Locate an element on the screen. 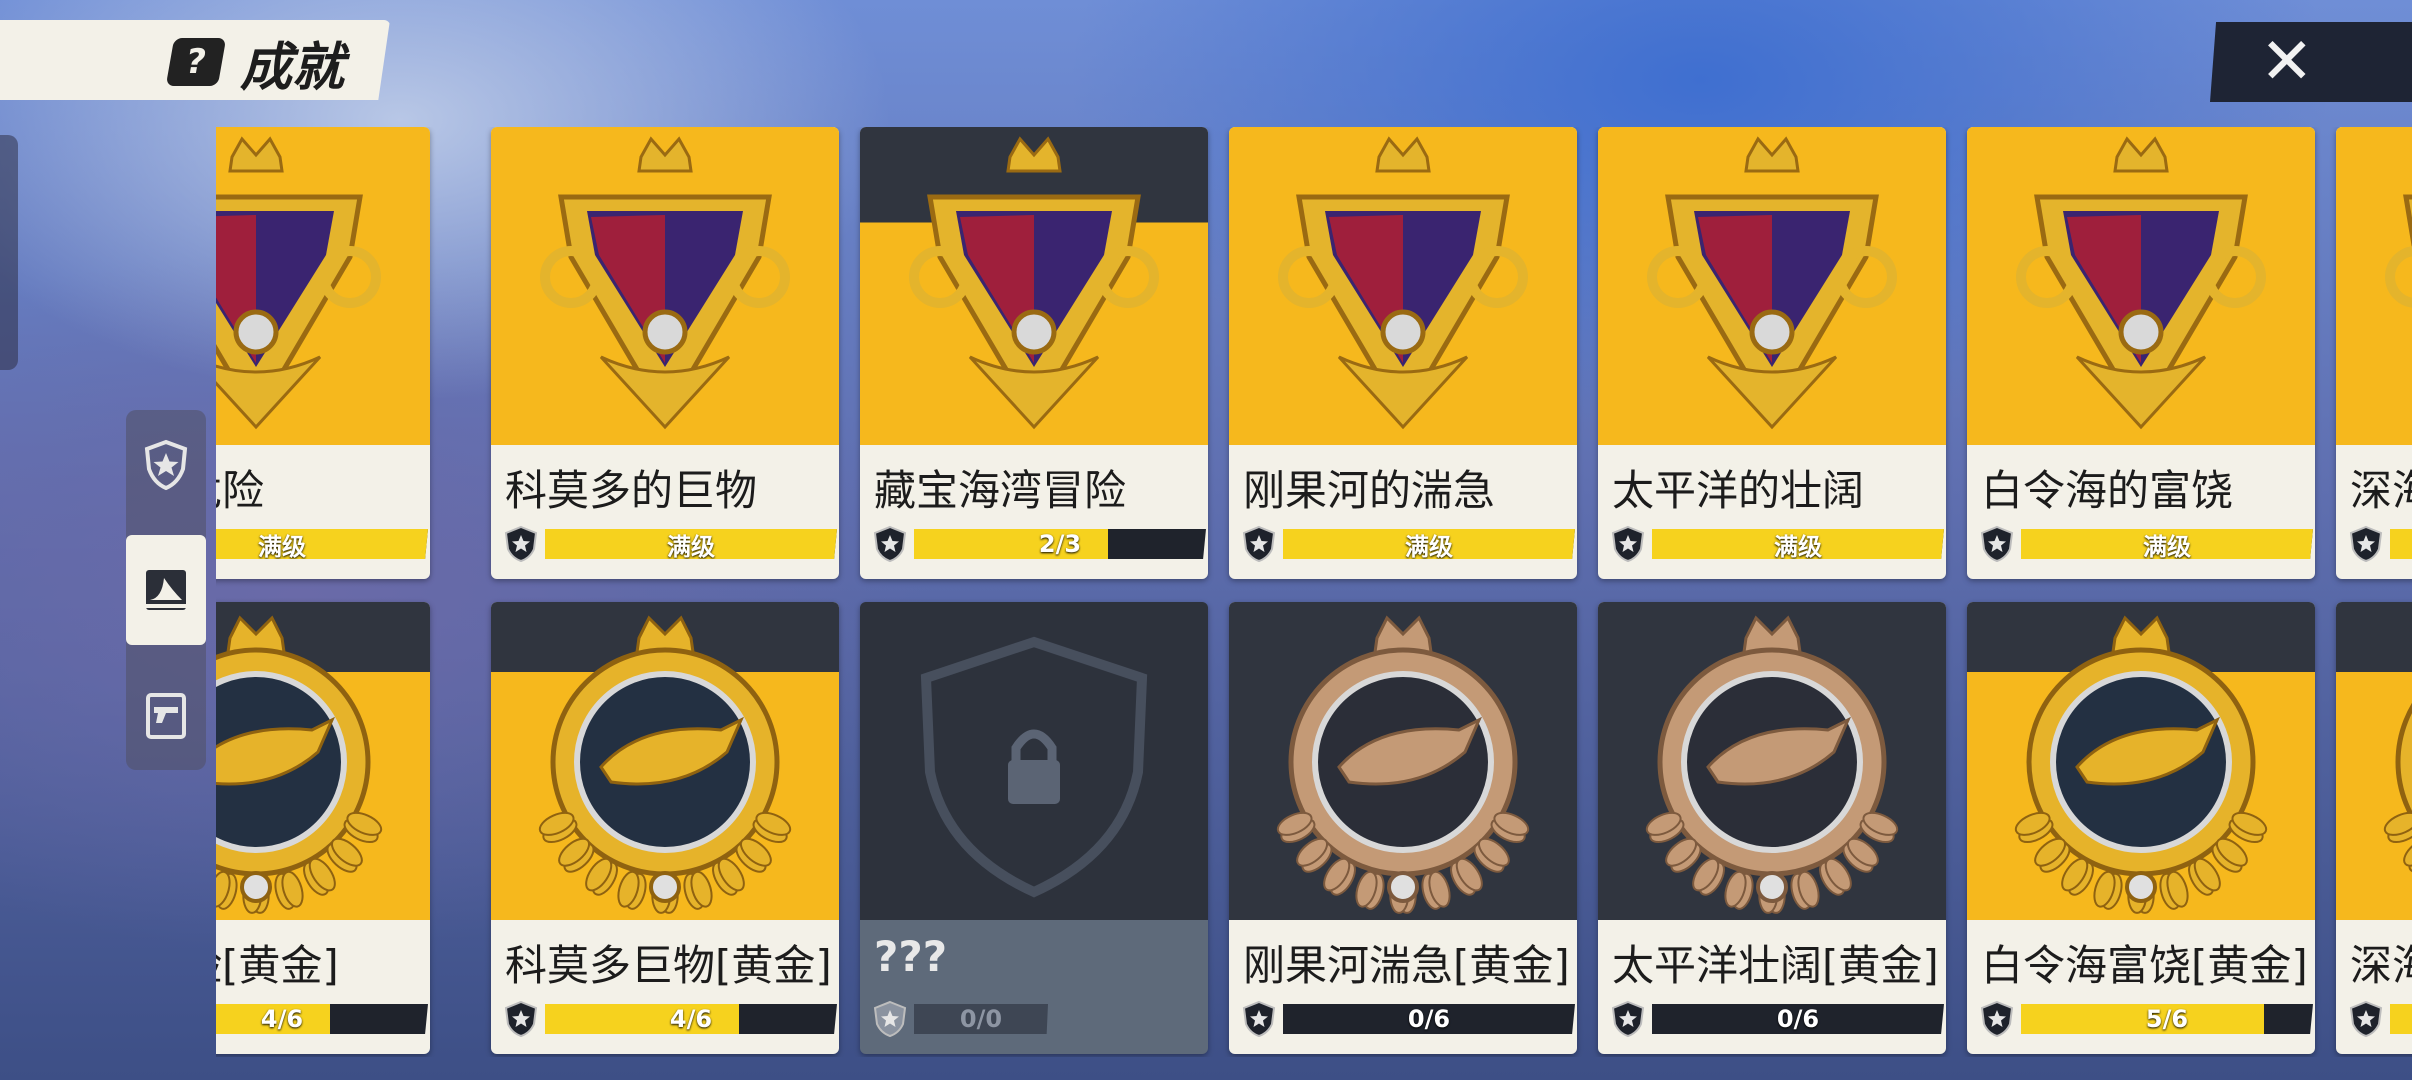 This screenshot has height=1080, width=2412. side-edge-panel is located at coordinates (9, 252).